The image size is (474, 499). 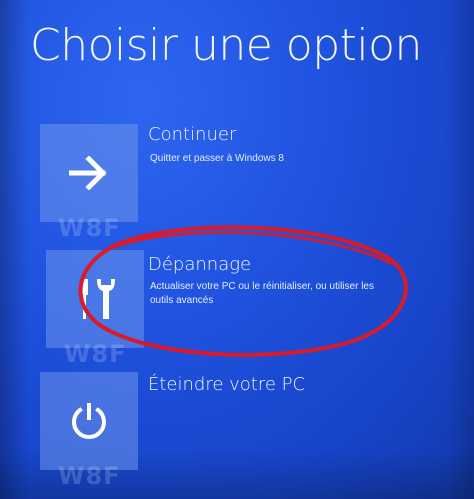 I want to click on option-troubleshoot-tile: W8F, so click(x=95, y=309).